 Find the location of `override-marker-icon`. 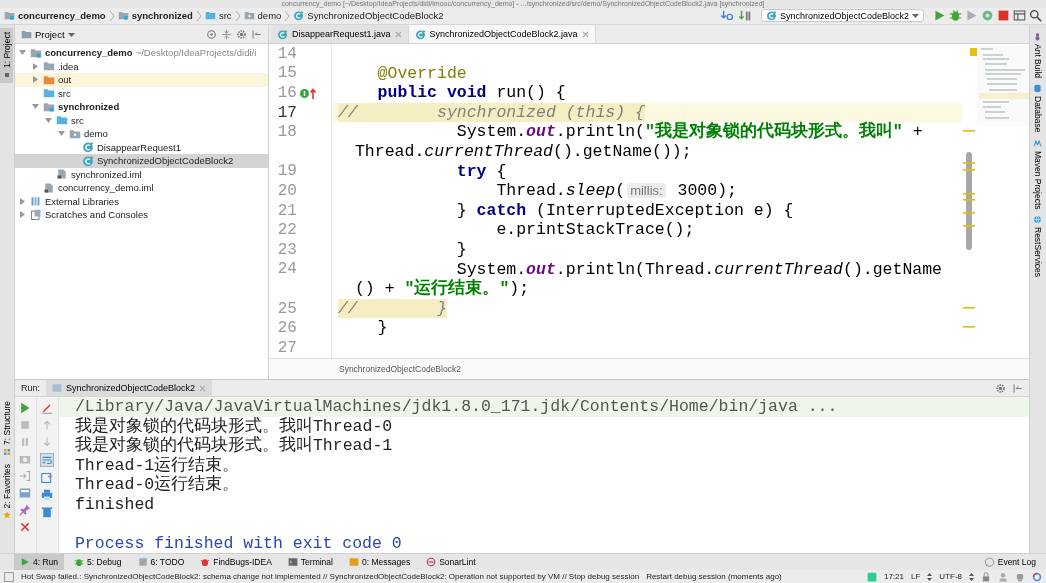

override-marker-icon is located at coordinates (307, 93).